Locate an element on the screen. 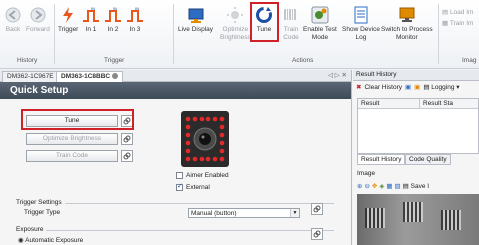  tab-nav-controls: ◁ ▷ ✕ is located at coordinates (337, 75).